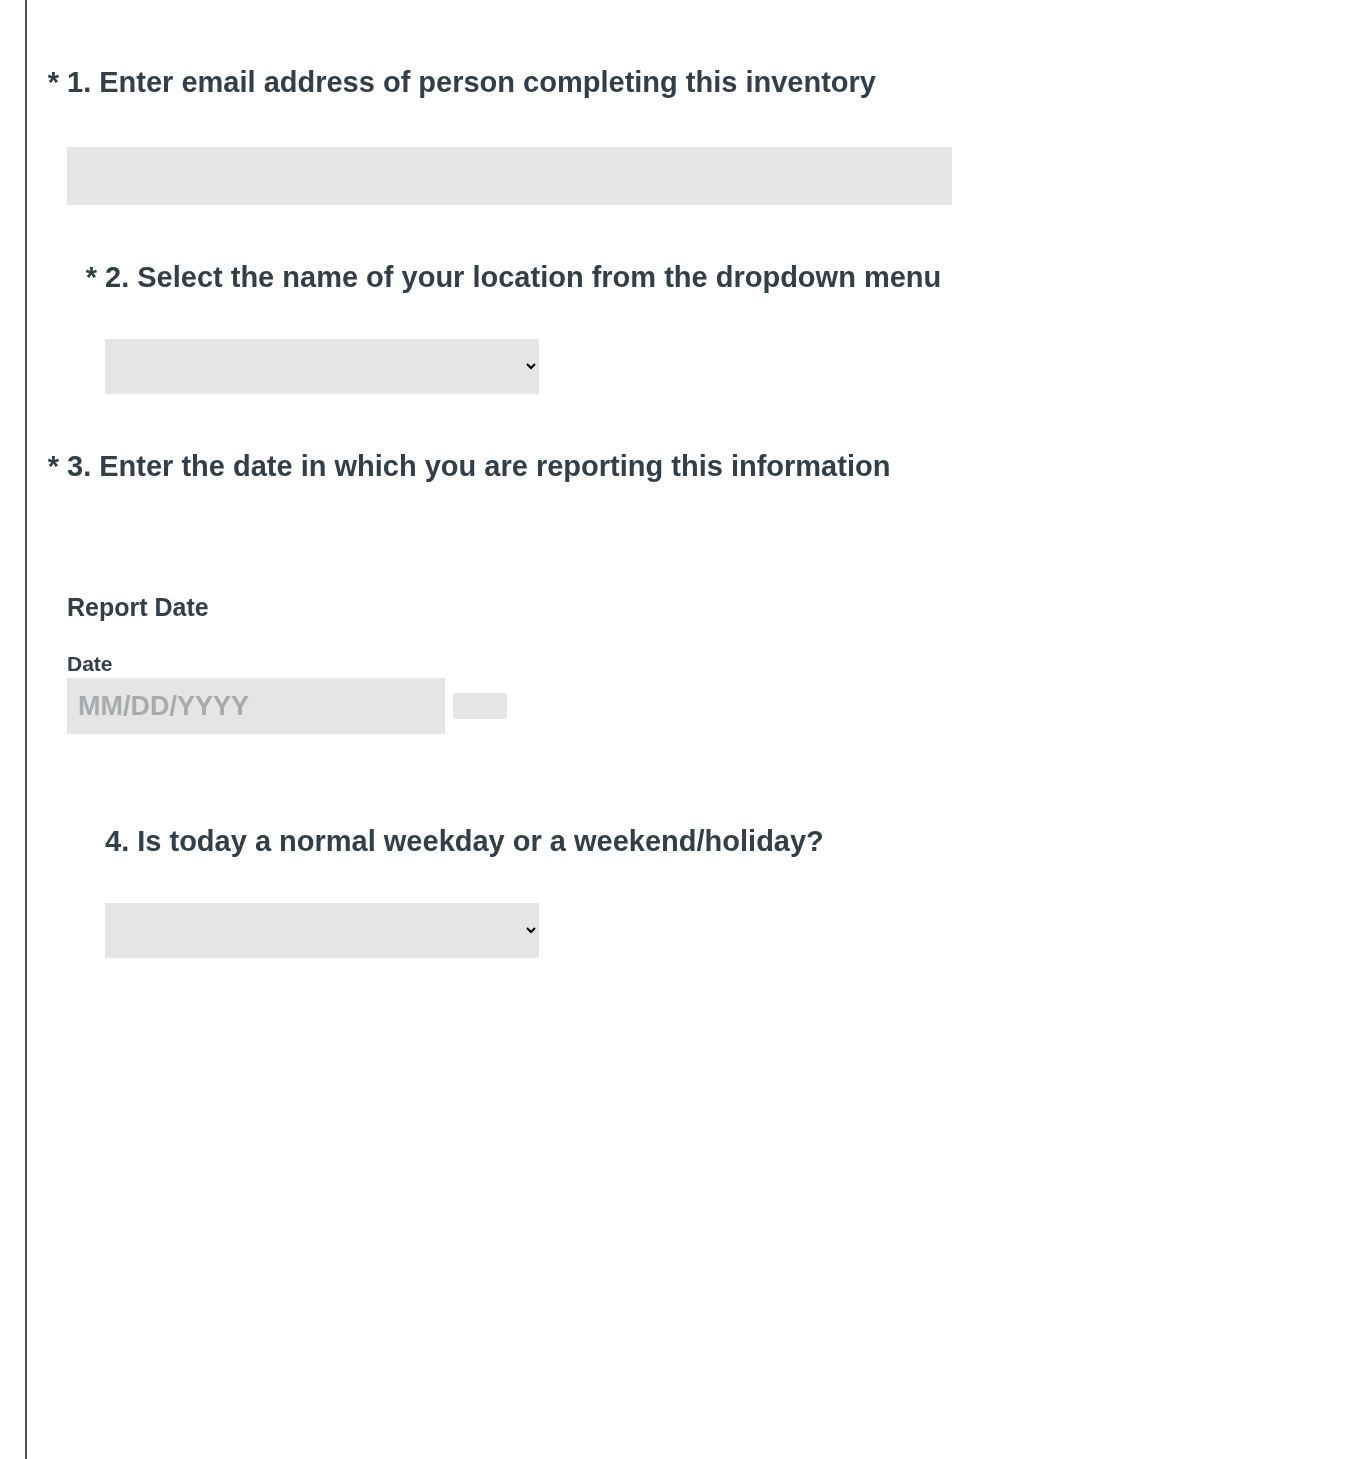 This screenshot has width=1372, height=1459. What do you see at coordinates (523, 277) in the screenshot?
I see `question-title: 2. Select the name of your location from the dropdown menu` at bounding box center [523, 277].